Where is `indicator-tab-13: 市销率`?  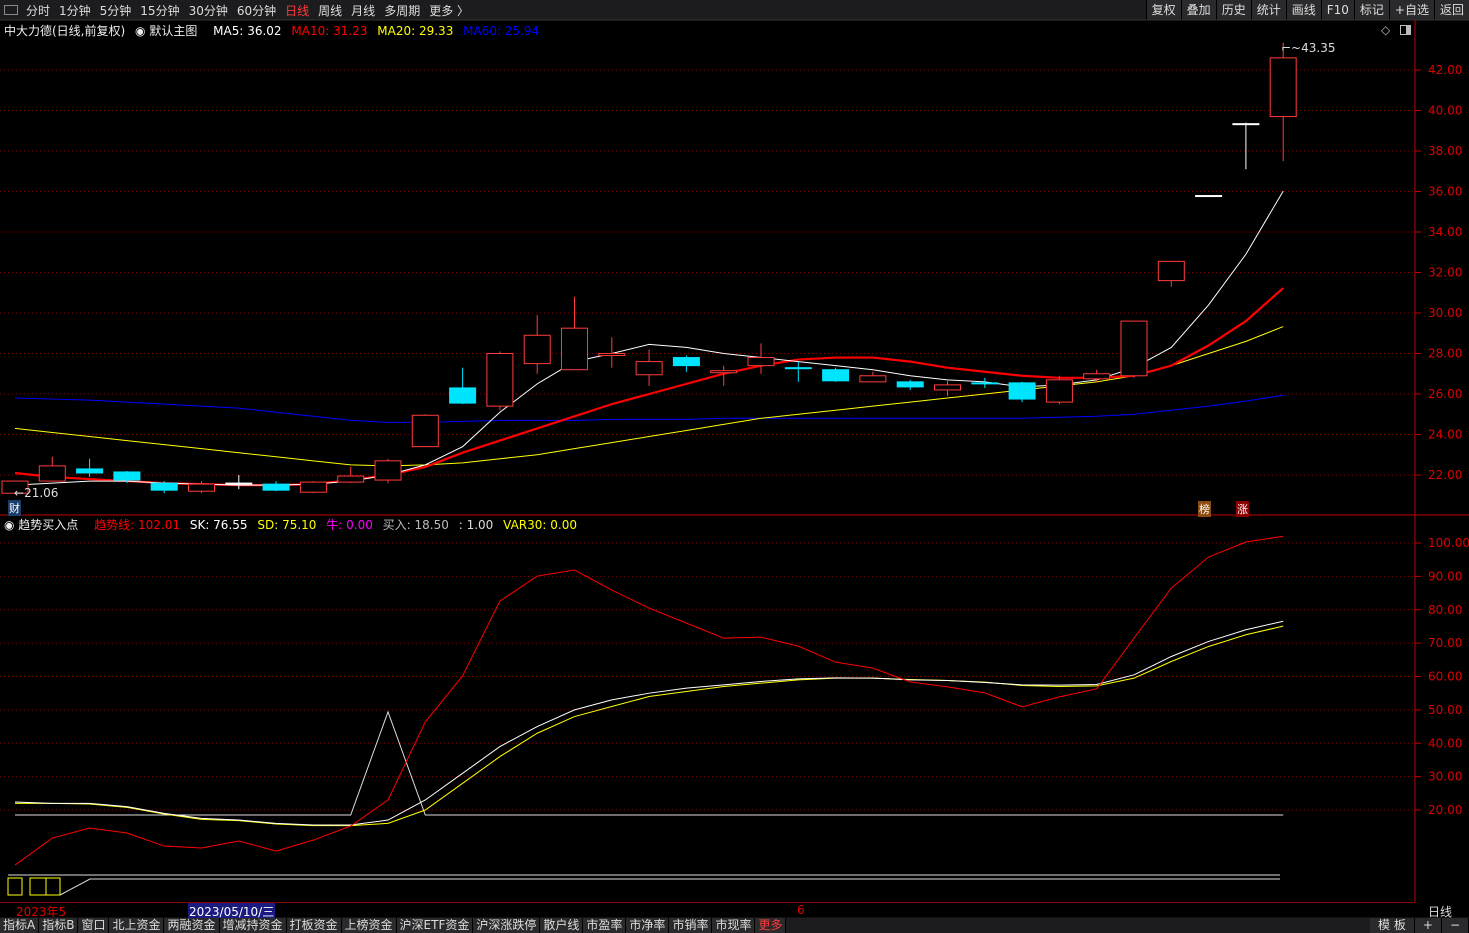 indicator-tab-13: 市销率 is located at coordinates (691, 925).